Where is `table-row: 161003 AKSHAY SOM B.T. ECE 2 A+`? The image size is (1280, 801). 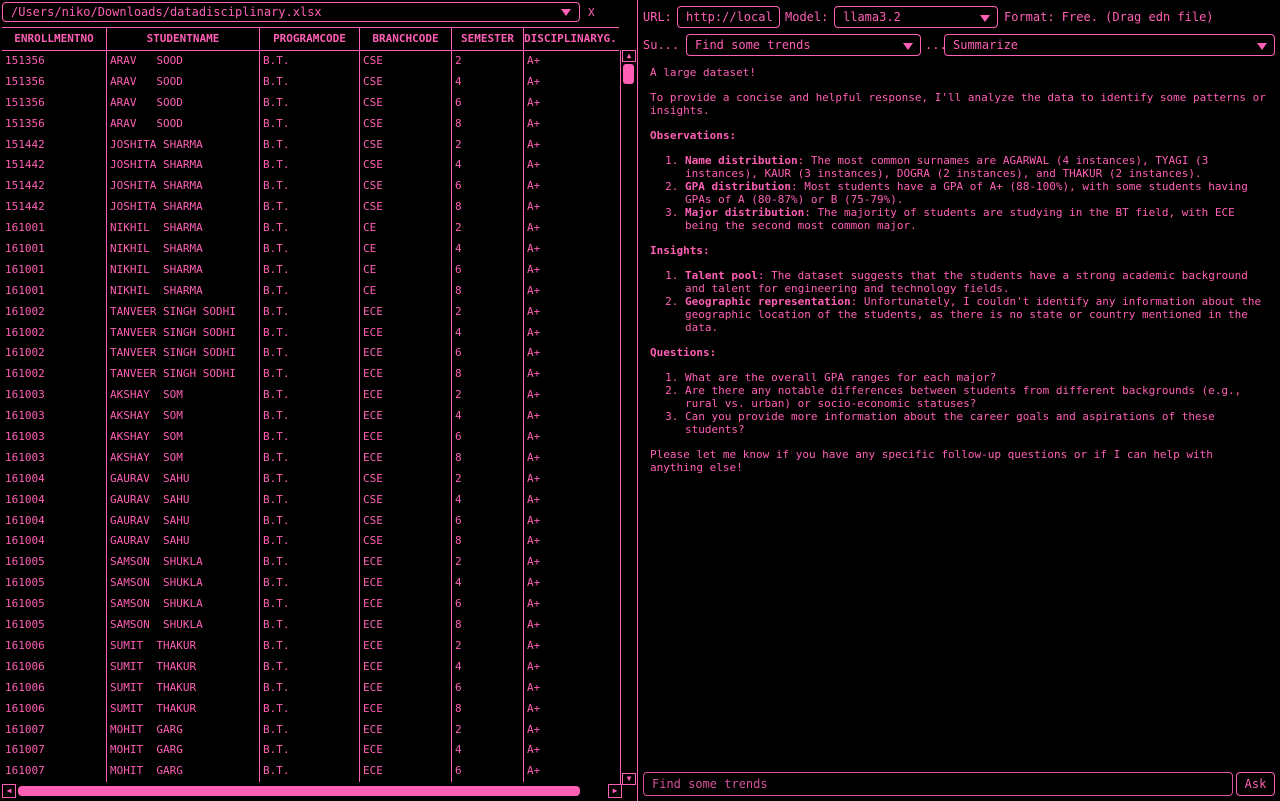 table-row: 161003 AKSHAY SOM B.T. ECE 2 A+ is located at coordinates (310, 396).